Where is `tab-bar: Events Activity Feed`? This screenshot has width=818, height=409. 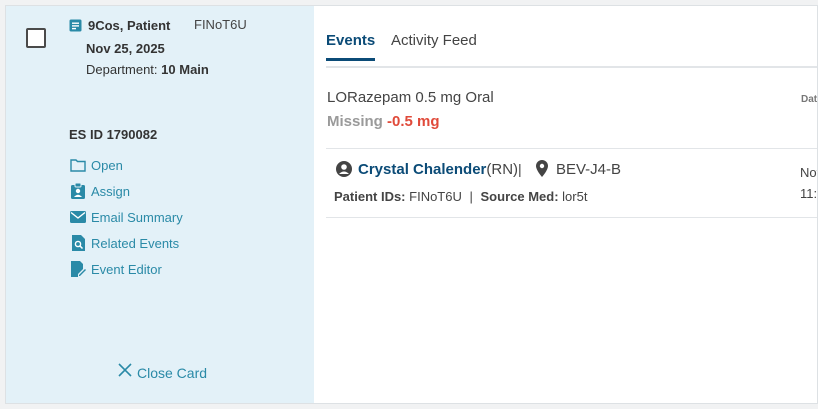 tab-bar: Events Activity Feed is located at coordinates (571, 50).